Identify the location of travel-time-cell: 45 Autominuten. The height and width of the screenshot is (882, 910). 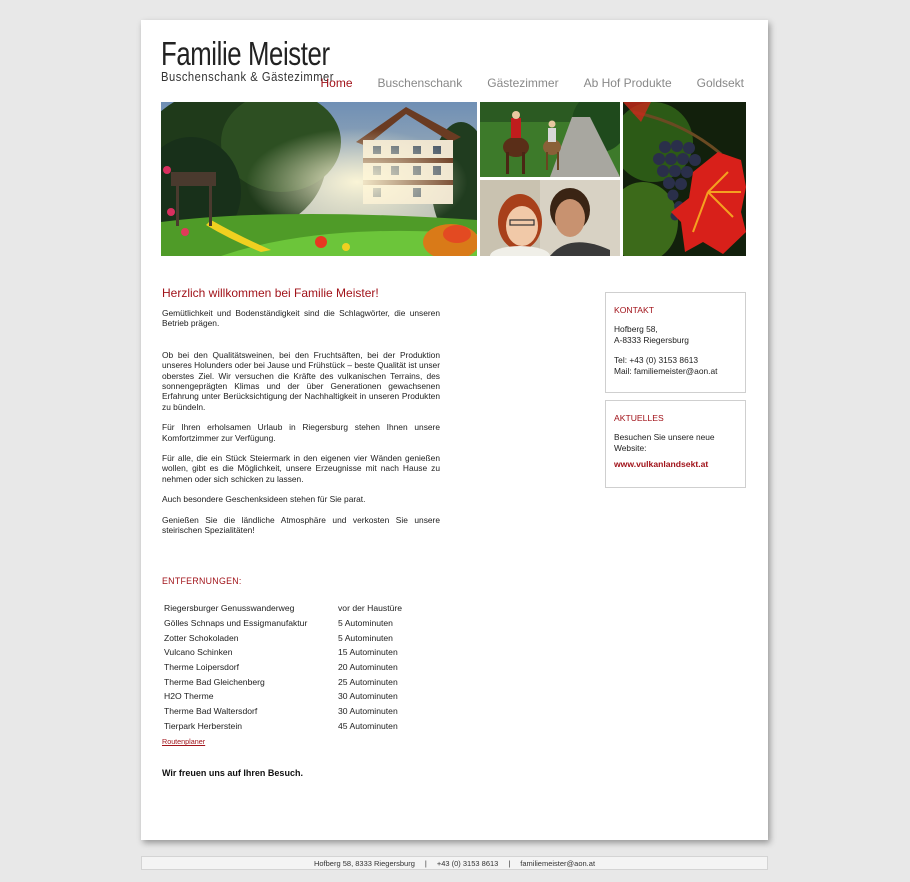
(368, 725).